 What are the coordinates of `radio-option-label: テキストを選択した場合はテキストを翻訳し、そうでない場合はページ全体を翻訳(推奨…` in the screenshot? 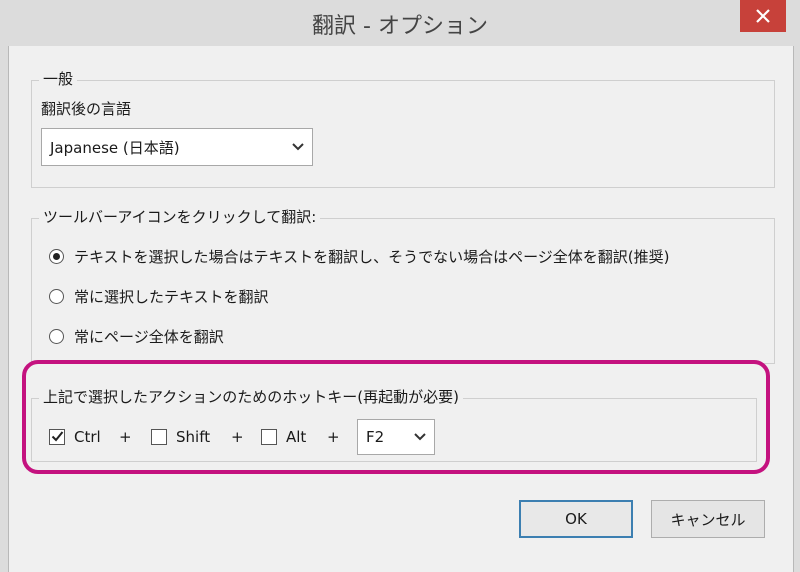 It's located at (372, 257).